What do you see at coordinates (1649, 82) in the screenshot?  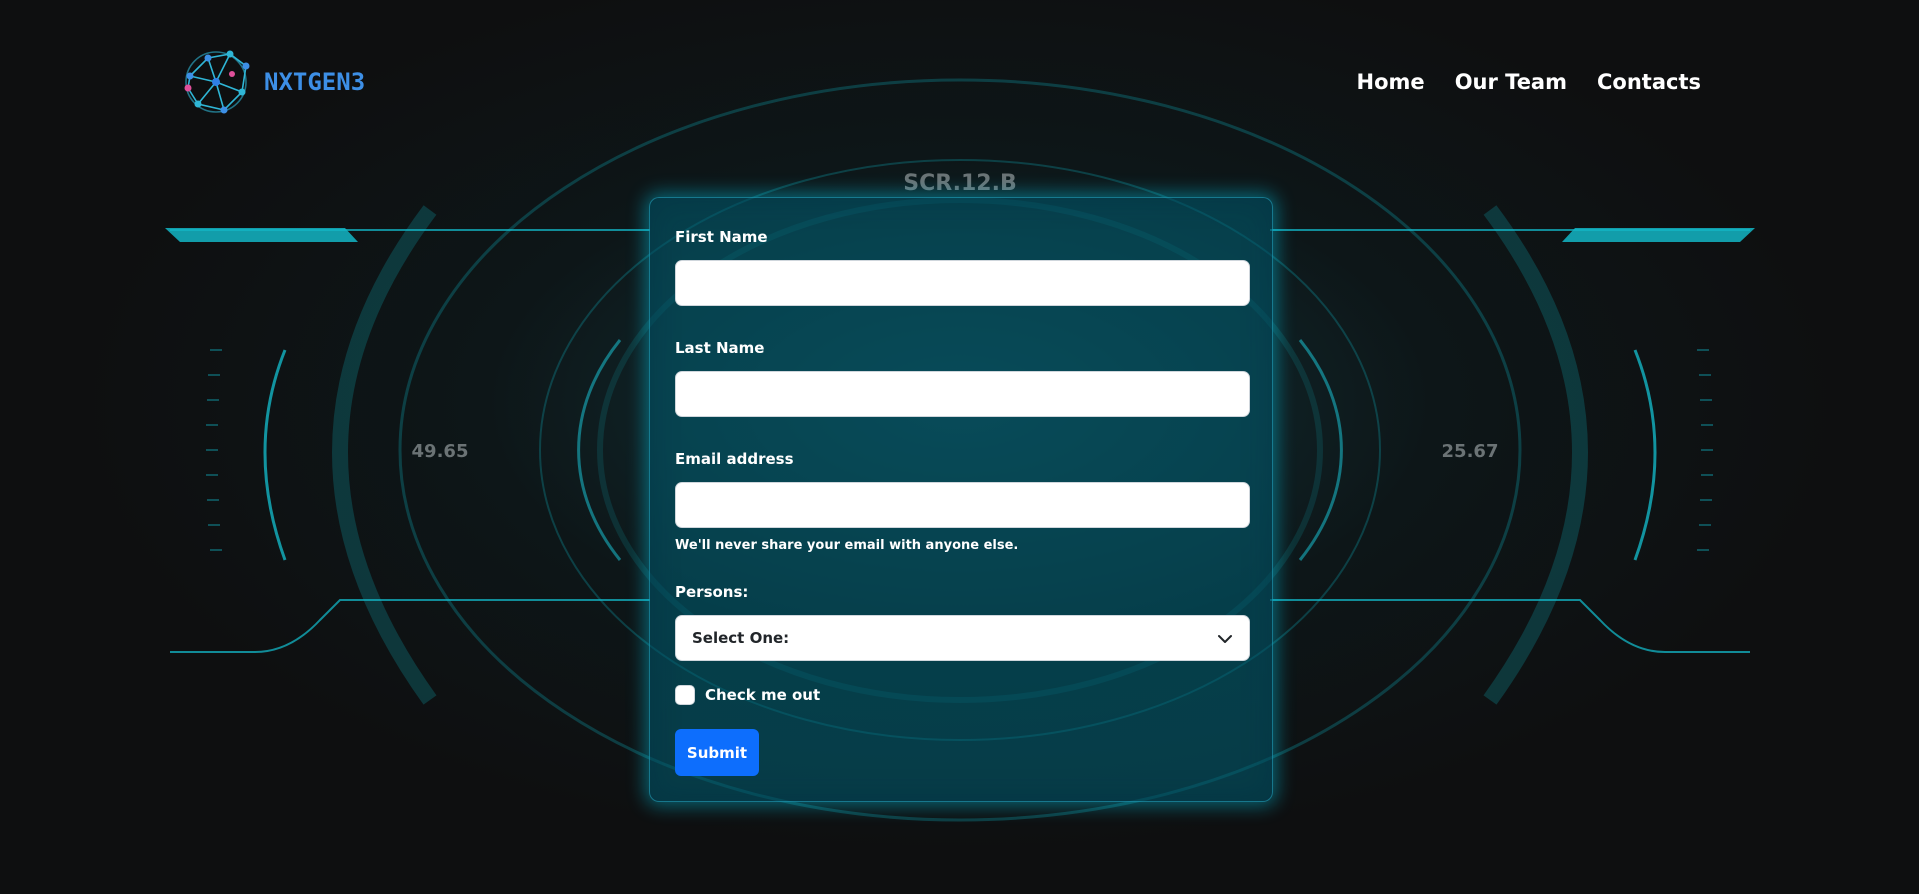 I see `nav-contacts-link: Contacts` at bounding box center [1649, 82].